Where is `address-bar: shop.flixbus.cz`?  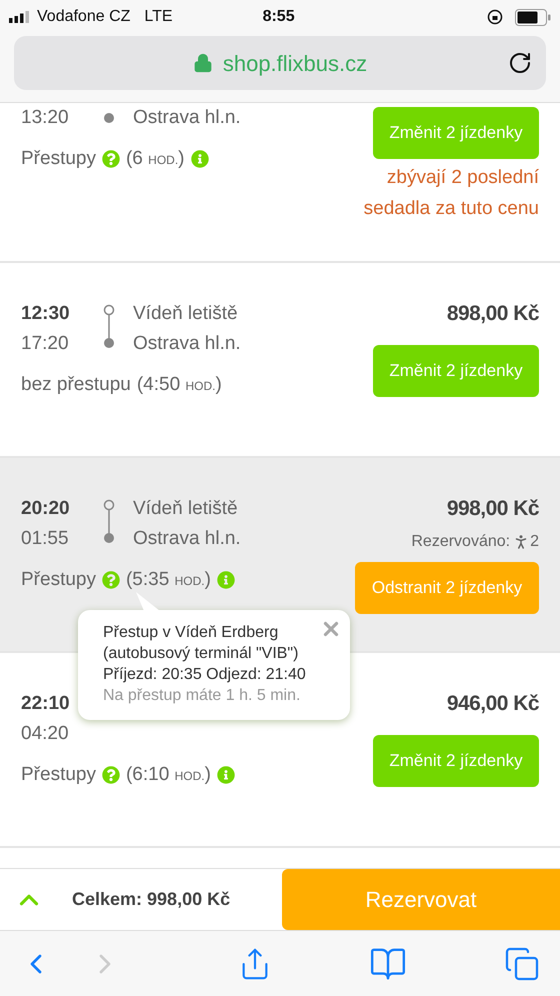
address-bar: shop.flixbus.cz is located at coordinates (280, 63).